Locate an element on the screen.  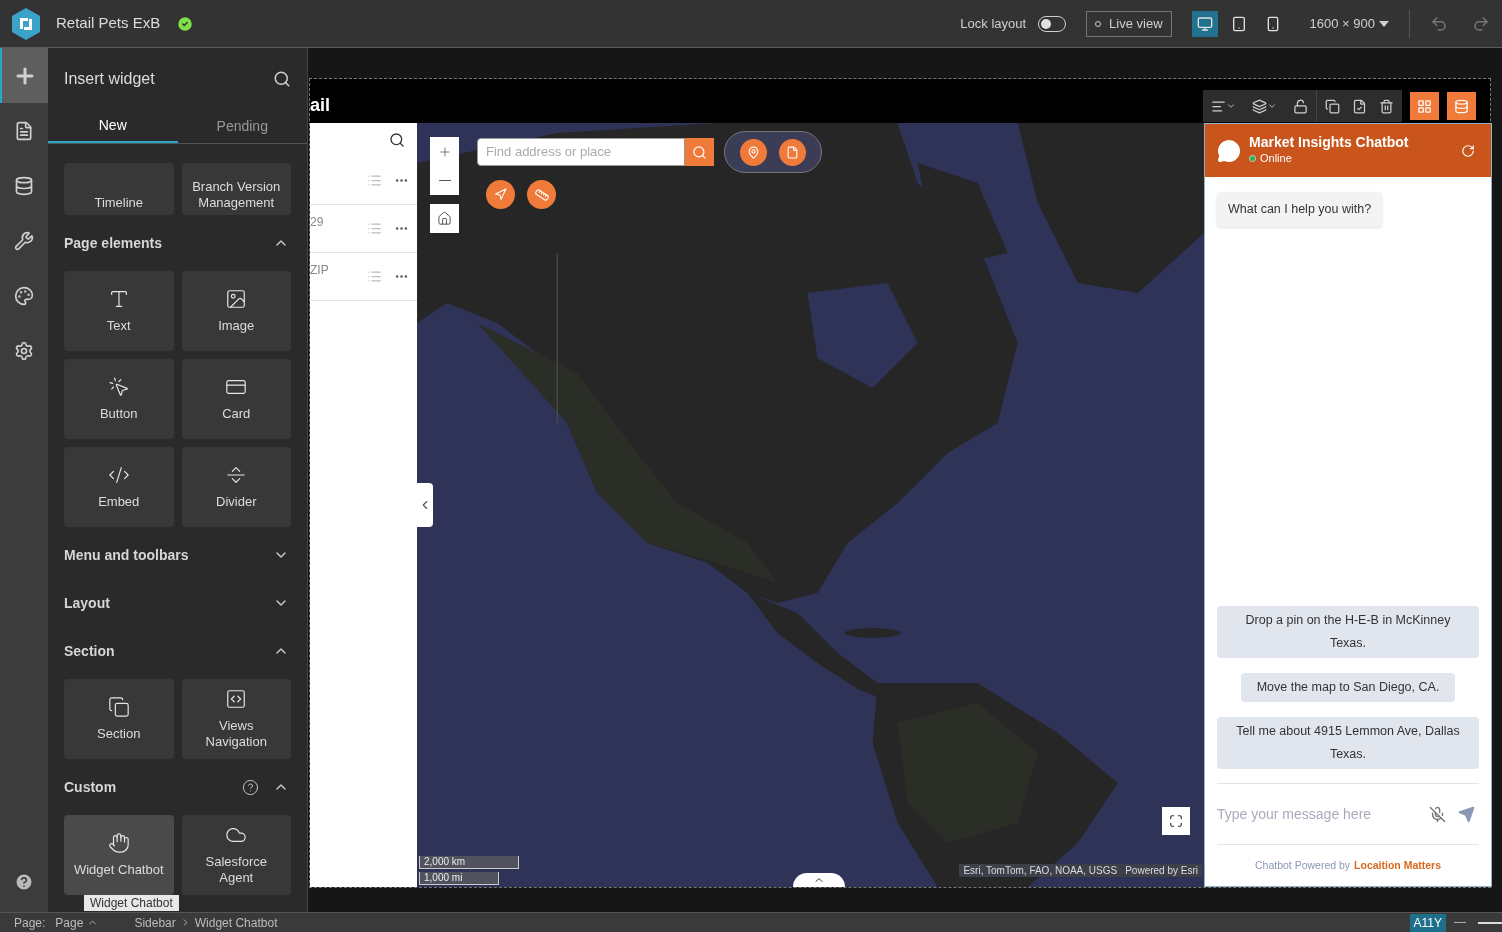
widget-tile: Branch Version Management is located at coordinates (236, 189).